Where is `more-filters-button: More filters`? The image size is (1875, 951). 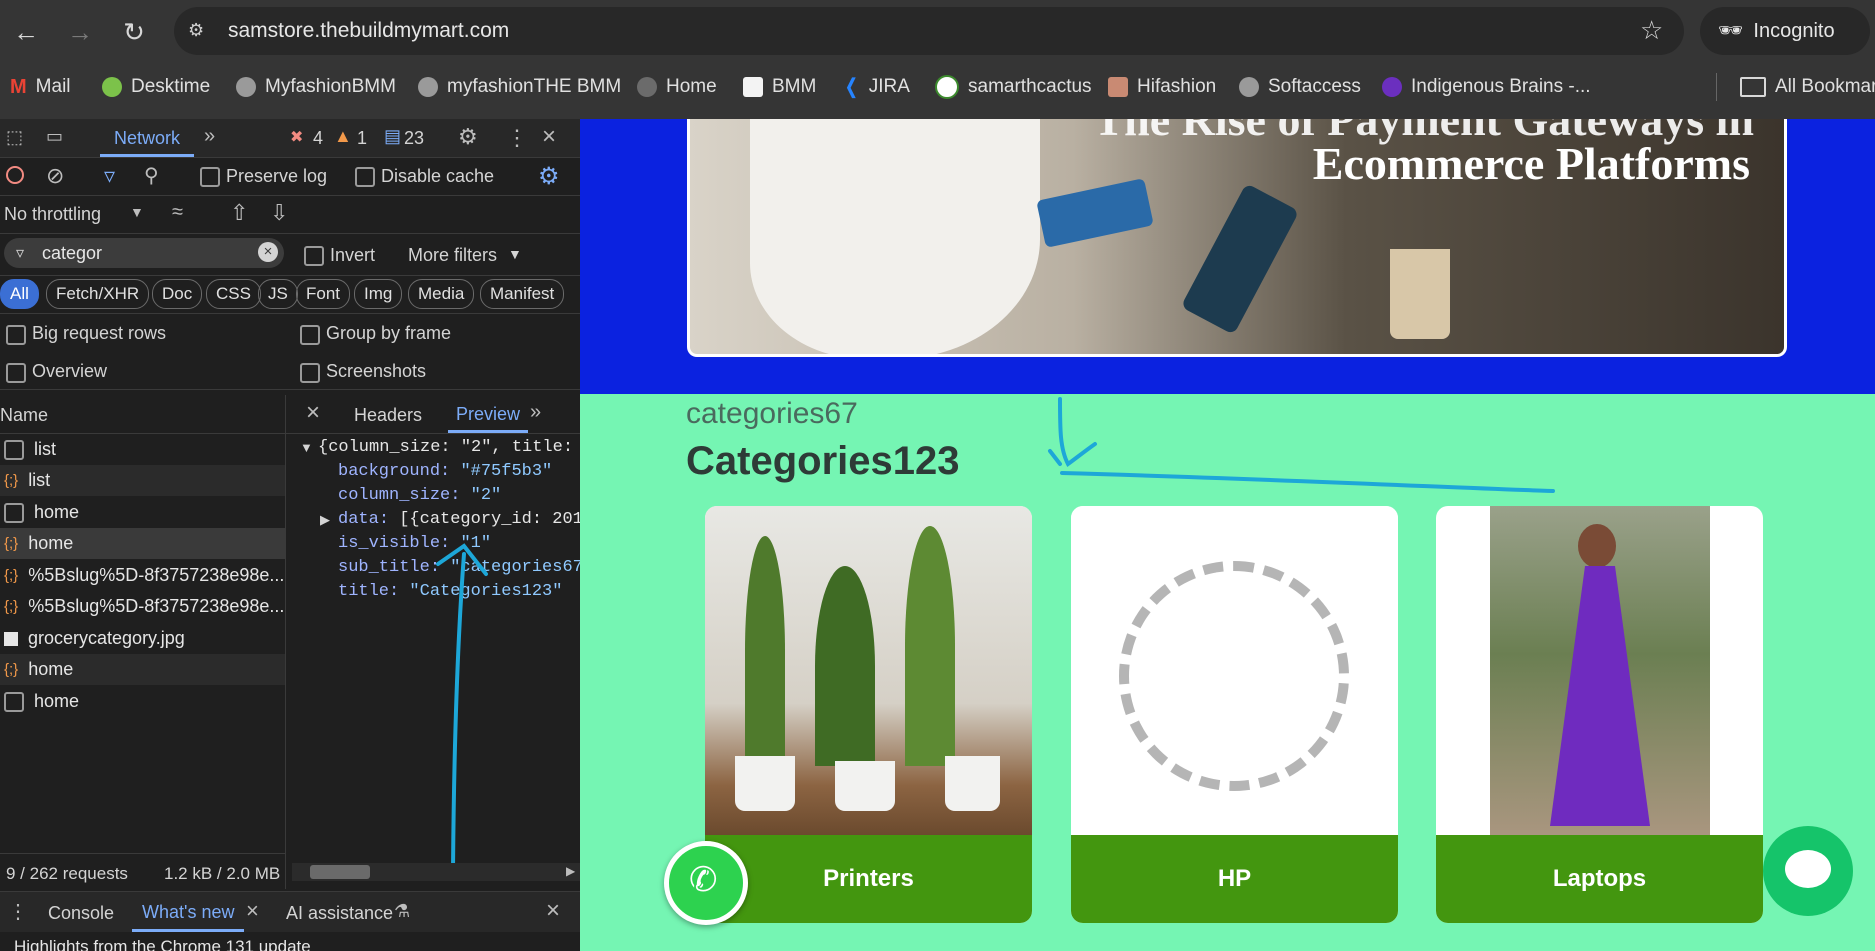
more-filters-button: More filters is located at coordinates (452, 255).